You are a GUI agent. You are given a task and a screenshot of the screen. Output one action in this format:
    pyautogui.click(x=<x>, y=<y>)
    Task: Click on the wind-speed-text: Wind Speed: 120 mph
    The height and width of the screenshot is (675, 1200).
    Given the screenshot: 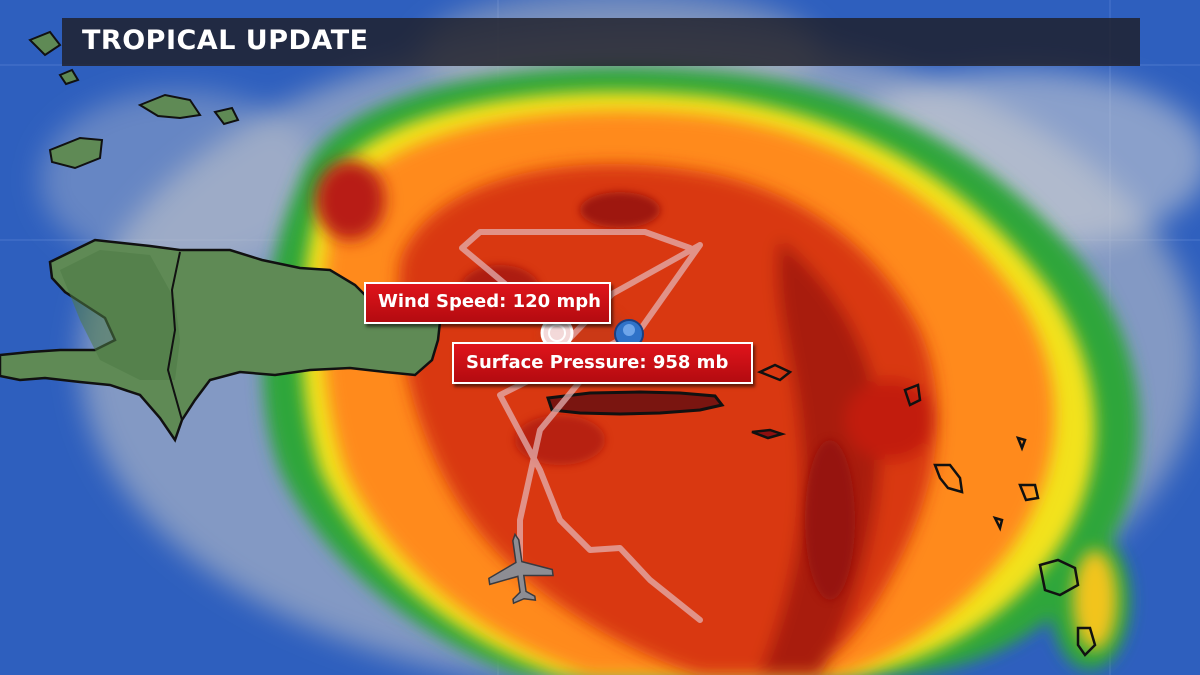 What is the action you would take?
    pyautogui.click(x=489, y=301)
    